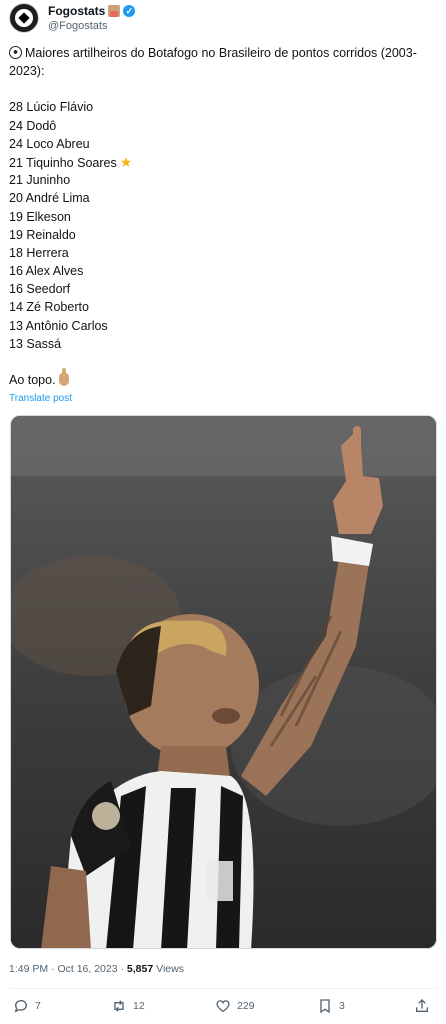  I want to click on list-item: 16 Alex Alves, so click(223, 271).